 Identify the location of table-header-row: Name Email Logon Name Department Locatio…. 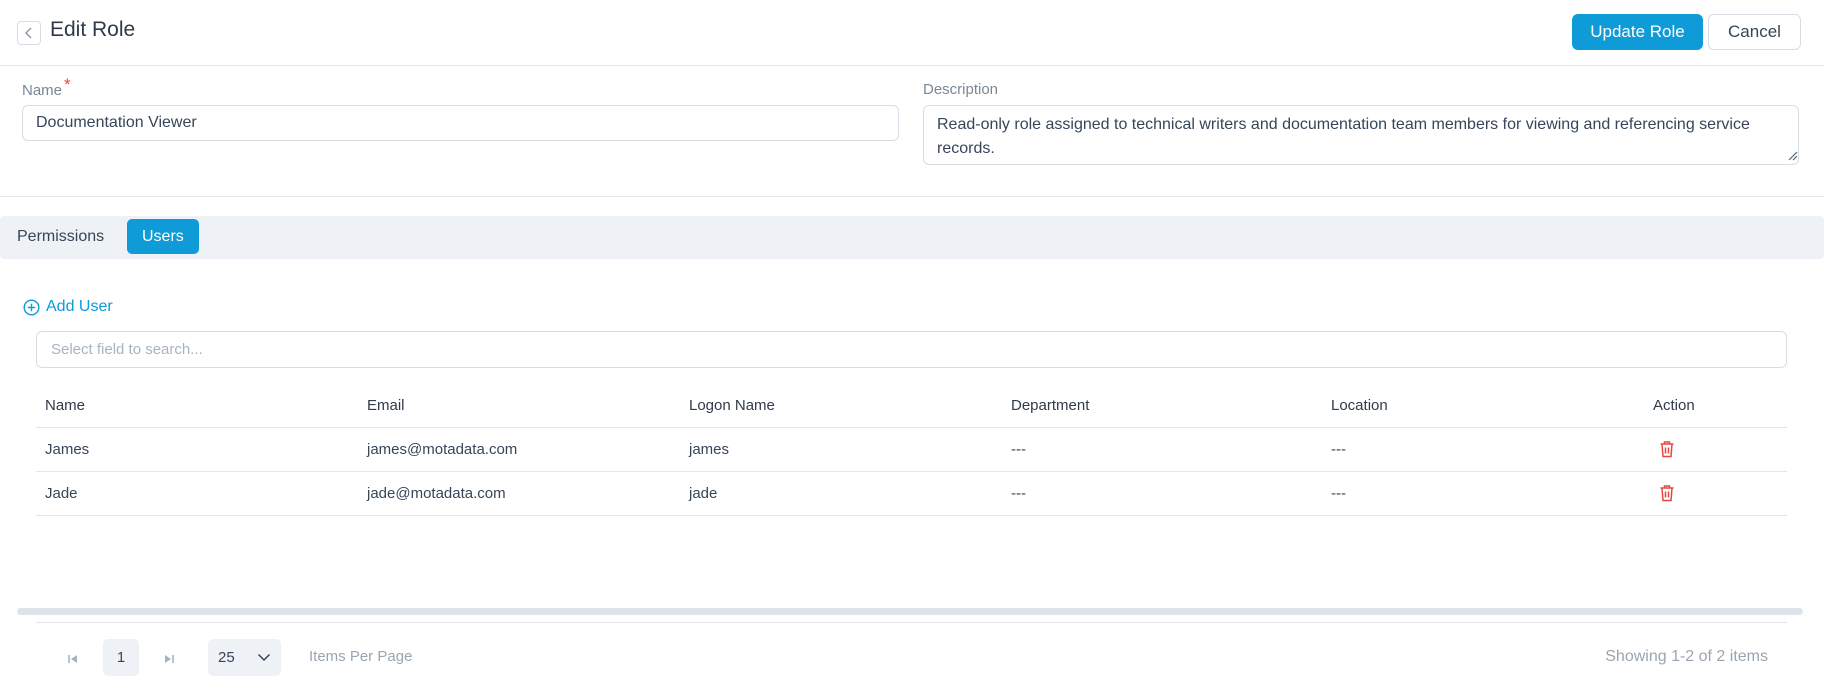
(911, 406).